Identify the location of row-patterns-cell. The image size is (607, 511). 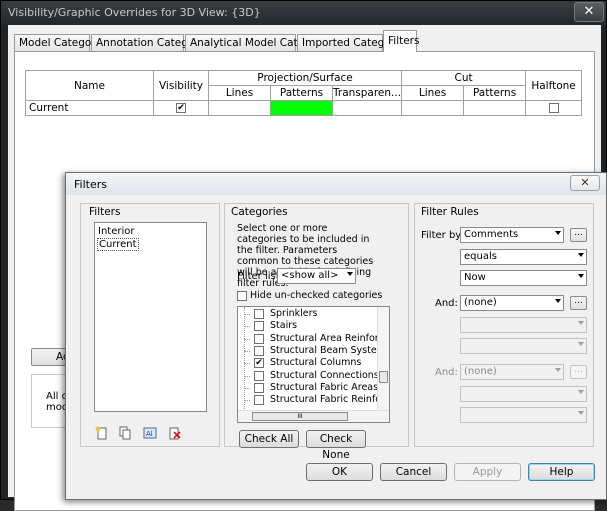
(301, 108).